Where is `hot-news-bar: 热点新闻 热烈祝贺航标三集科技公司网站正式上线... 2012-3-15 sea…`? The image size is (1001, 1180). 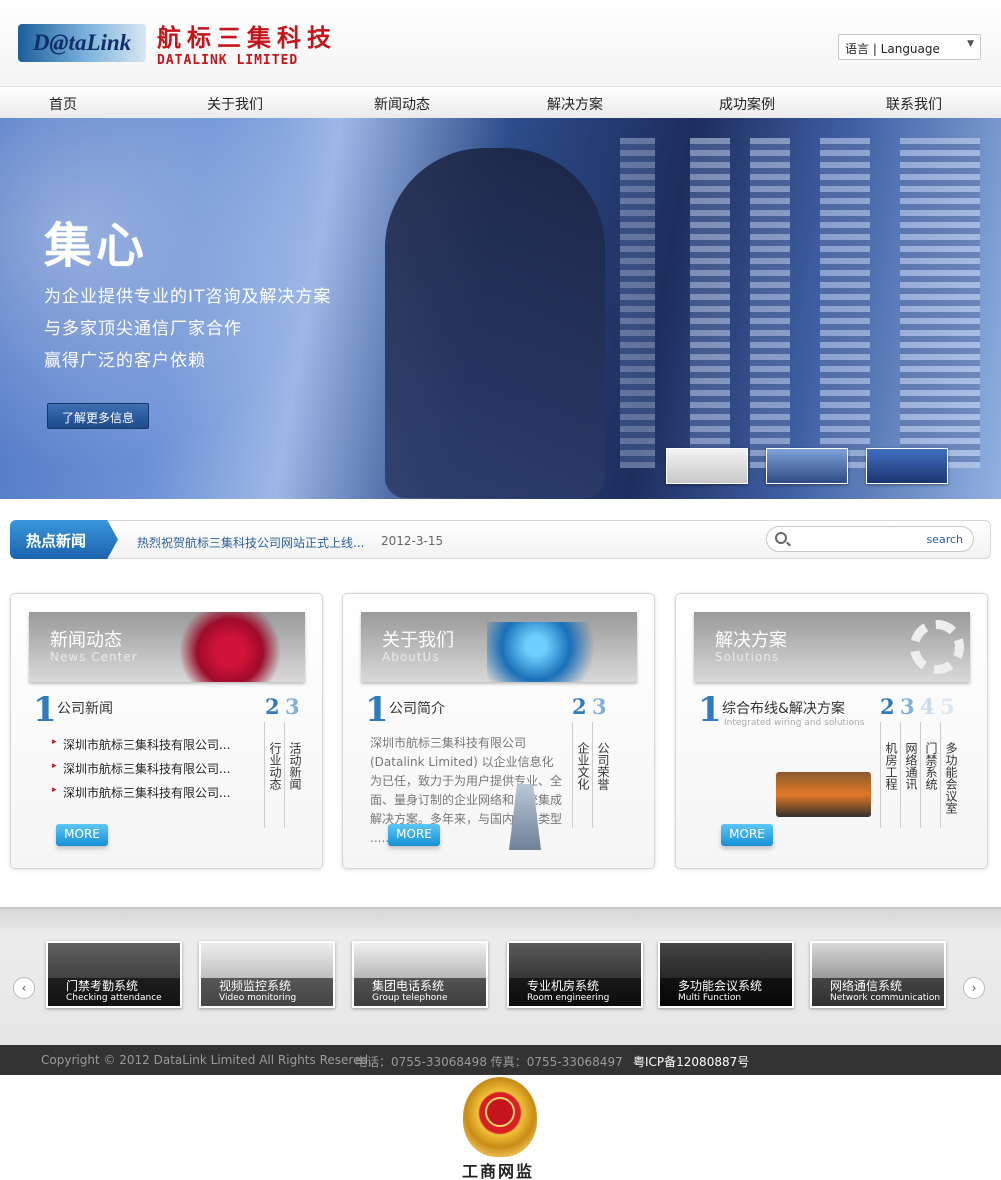
hot-news-bar: 热点新闻 热烈祝贺航标三集科技公司网站正式上线... 2012-3-15 sea… is located at coordinates (500, 539).